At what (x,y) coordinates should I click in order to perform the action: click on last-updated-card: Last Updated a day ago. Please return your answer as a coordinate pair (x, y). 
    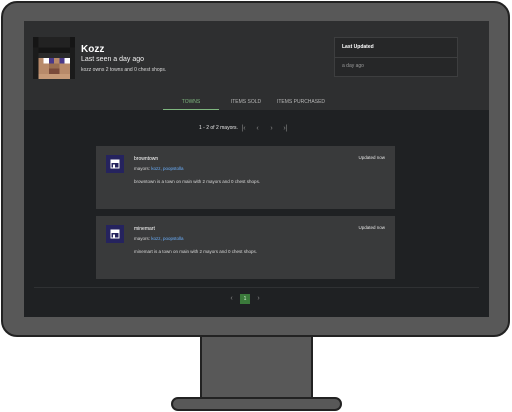
    Looking at the image, I should click on (396, 57).